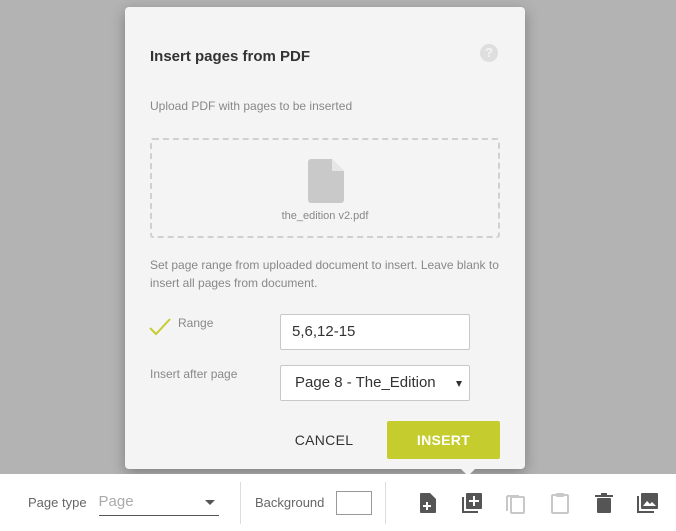 Image resolution: width=676 pixels, height=531 pixels. Describe the element at coordinates (290, 502) in the screenshot. I see `background-label: Background` at that location.